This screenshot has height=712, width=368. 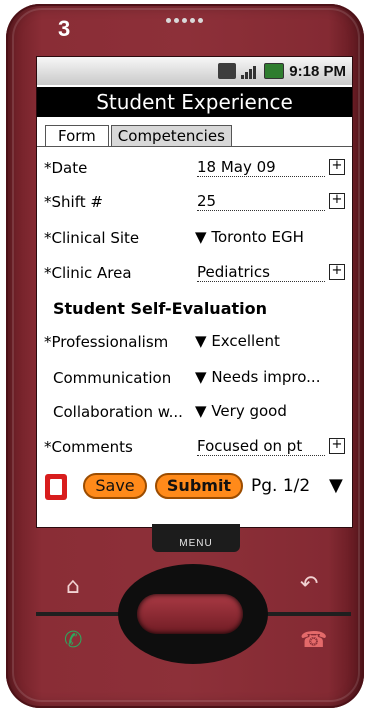 I want to click on call-icon: ✆, so click(x=73, y=640).